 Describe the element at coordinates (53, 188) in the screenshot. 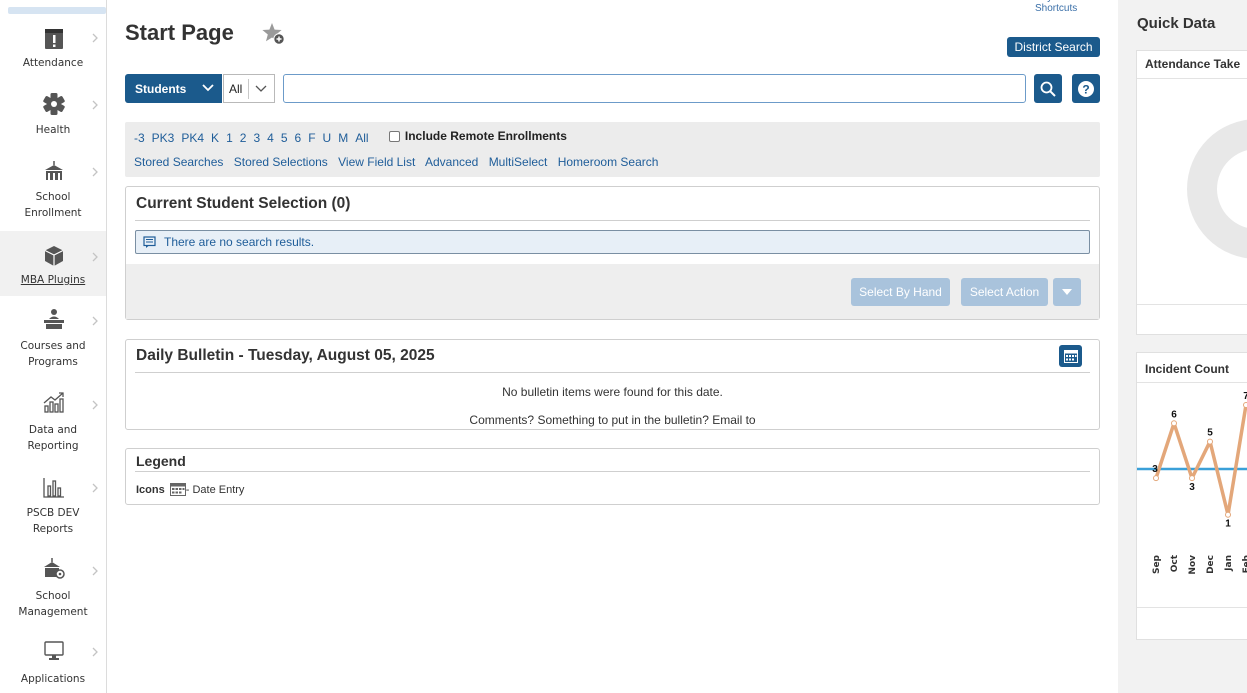

I see `sidebar-item-school-enrollment: School Enrollment` at that location.